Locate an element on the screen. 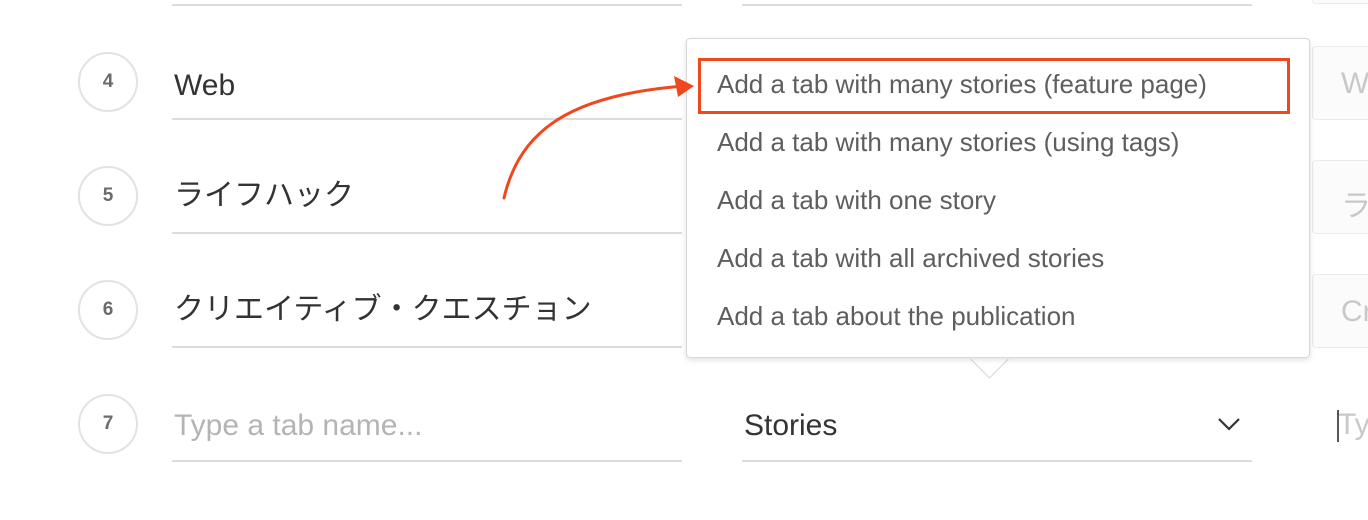  dropdown-option-using-tags: Add a tab with many stories (using tags) is located at coordinates (948, 142).